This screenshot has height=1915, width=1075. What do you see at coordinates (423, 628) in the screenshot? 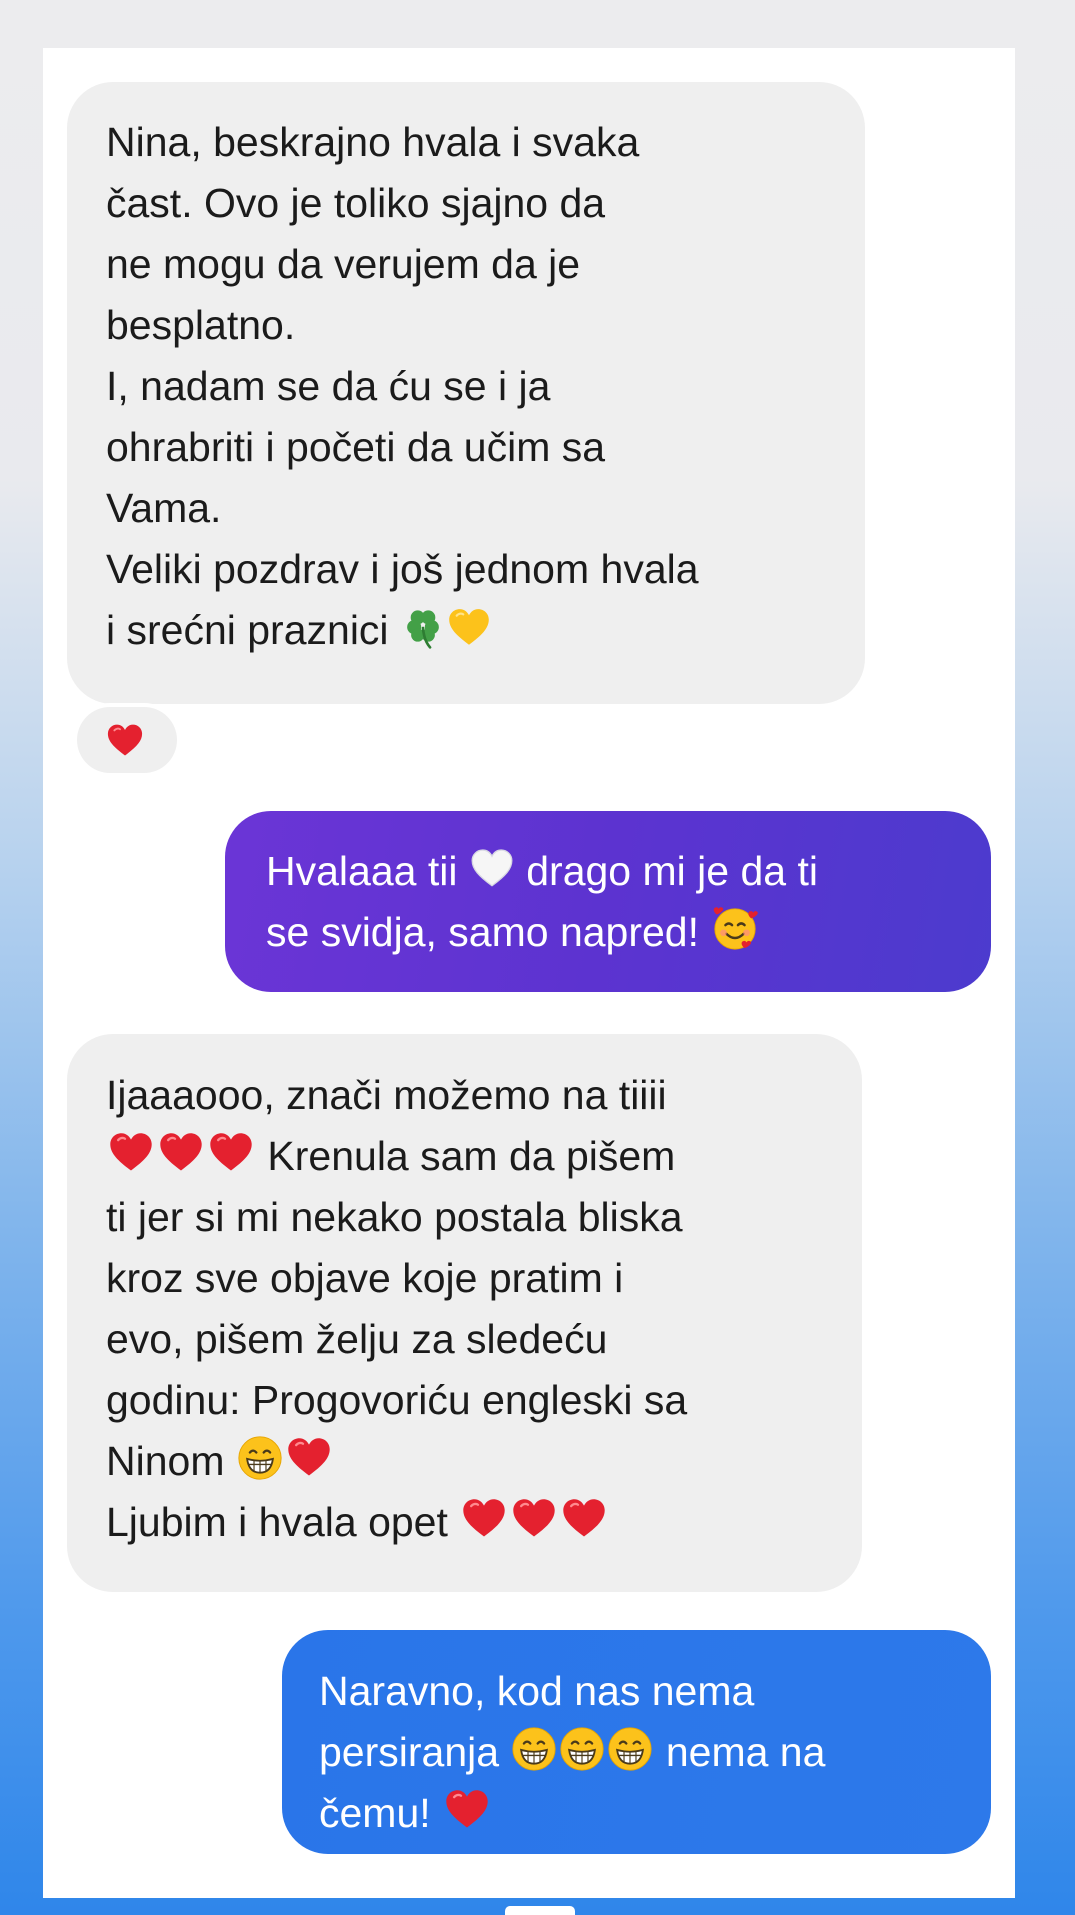
I see `four-leaf-clover-icon` at bounding box center [423, 628].